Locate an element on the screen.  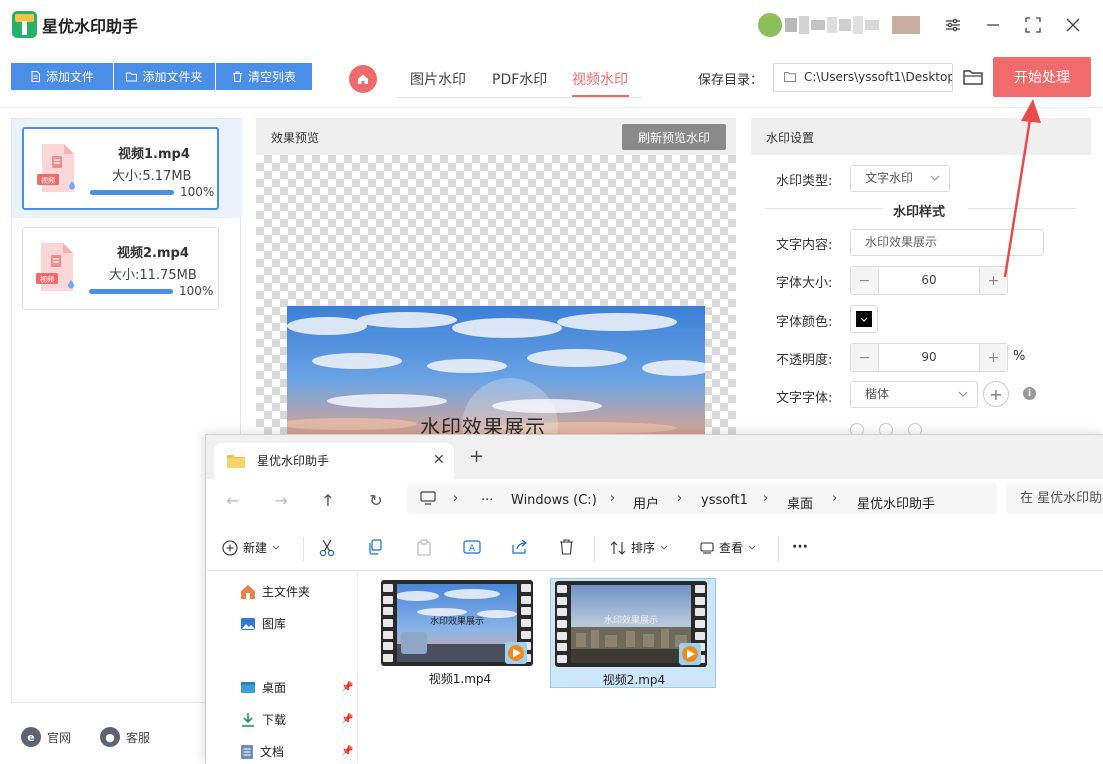
font-family-select: 楷体 is located at coordinates (914, 394).